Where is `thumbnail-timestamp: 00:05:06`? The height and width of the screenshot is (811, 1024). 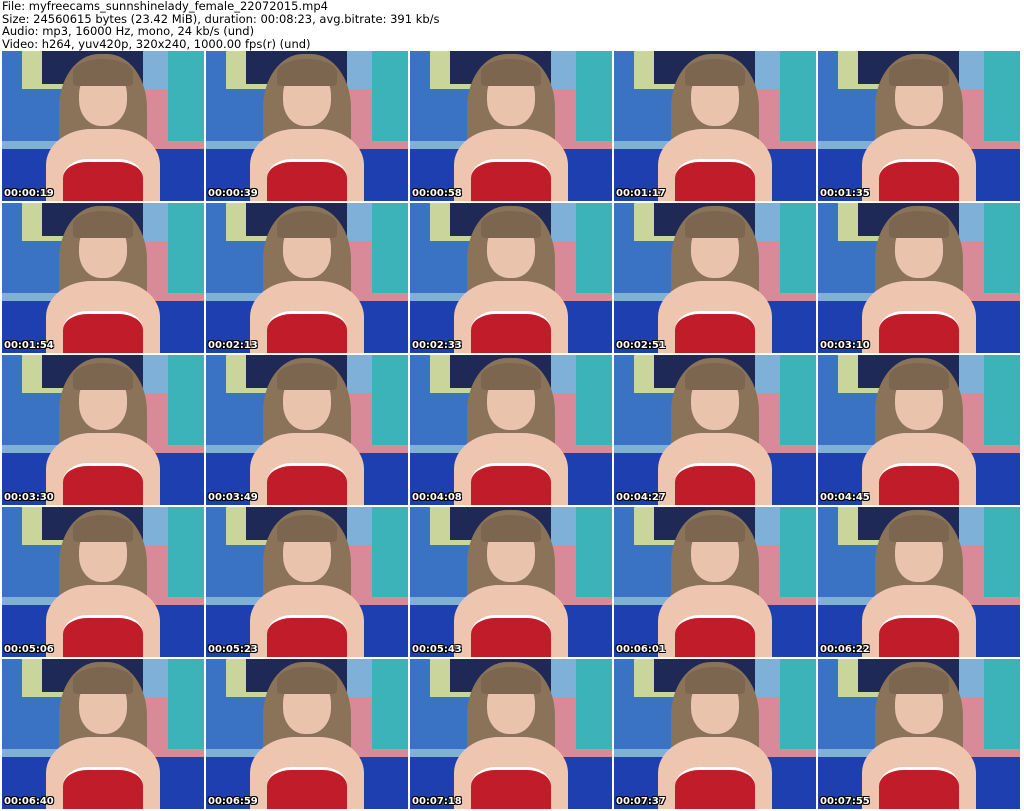
thumbnail-timestamp: 00:05:06 is located at coordinates (29, 649).